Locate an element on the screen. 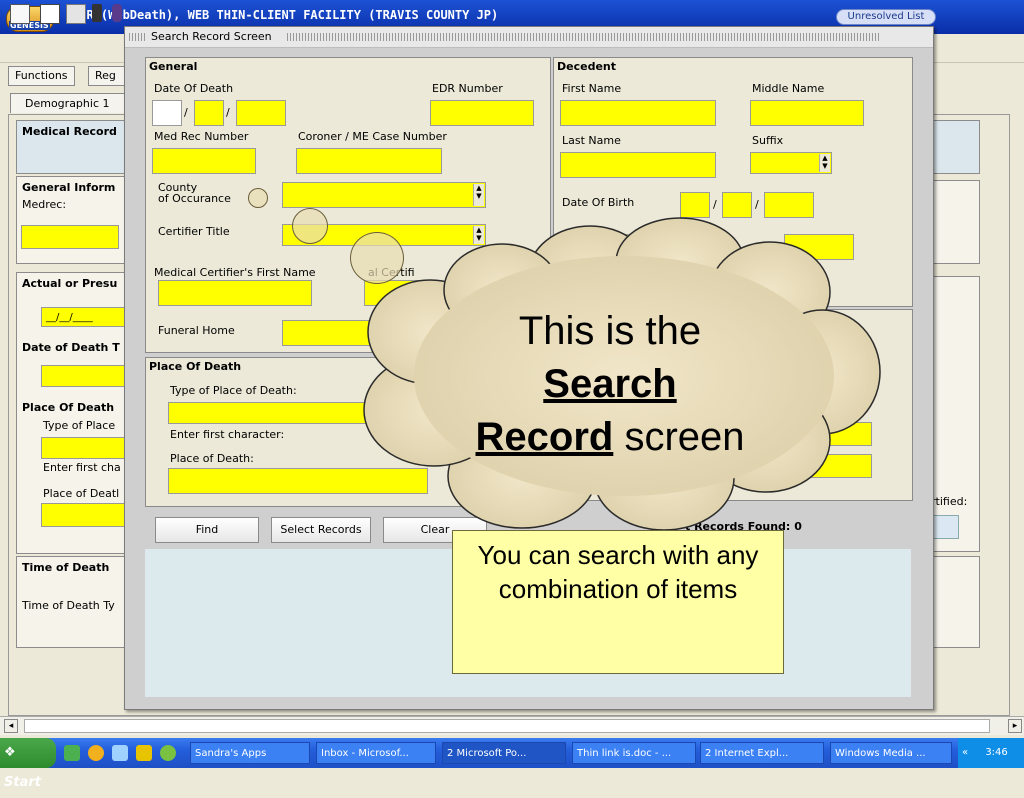 Image resolution: width=1024 pixels, height=798 pixels. taskbar-item-sandras-apps: Sandra's Apps is located at coordinates (250, 753).